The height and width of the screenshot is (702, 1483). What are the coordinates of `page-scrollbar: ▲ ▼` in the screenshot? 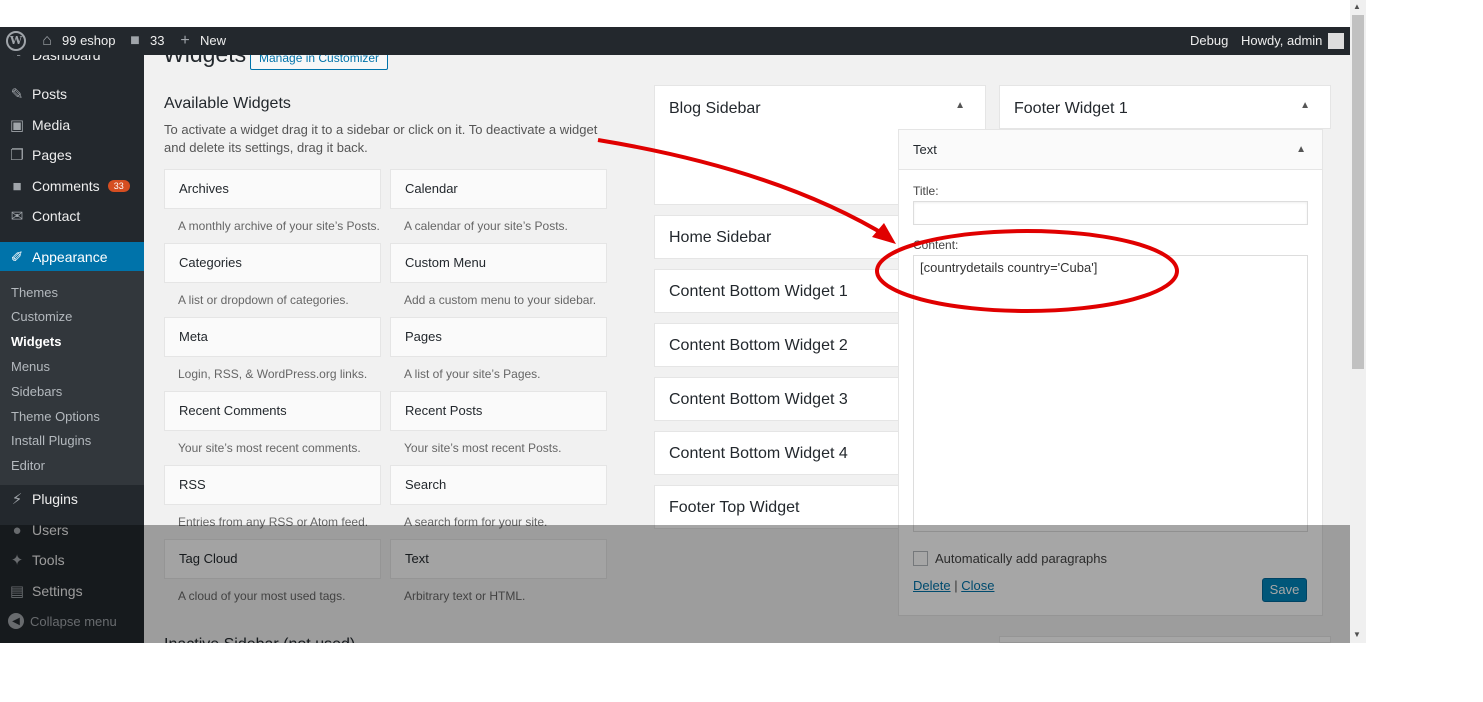 It's located at (1358, 321).